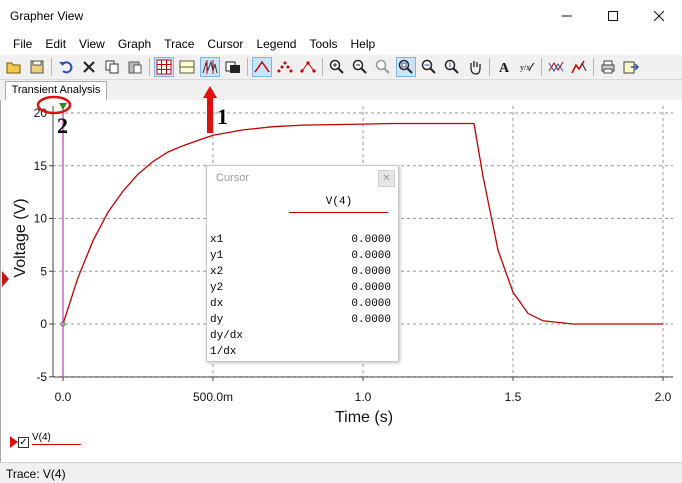 This screenshot has width=682, height=483. I want to click on left-cursor-marker, so click(5, 279).